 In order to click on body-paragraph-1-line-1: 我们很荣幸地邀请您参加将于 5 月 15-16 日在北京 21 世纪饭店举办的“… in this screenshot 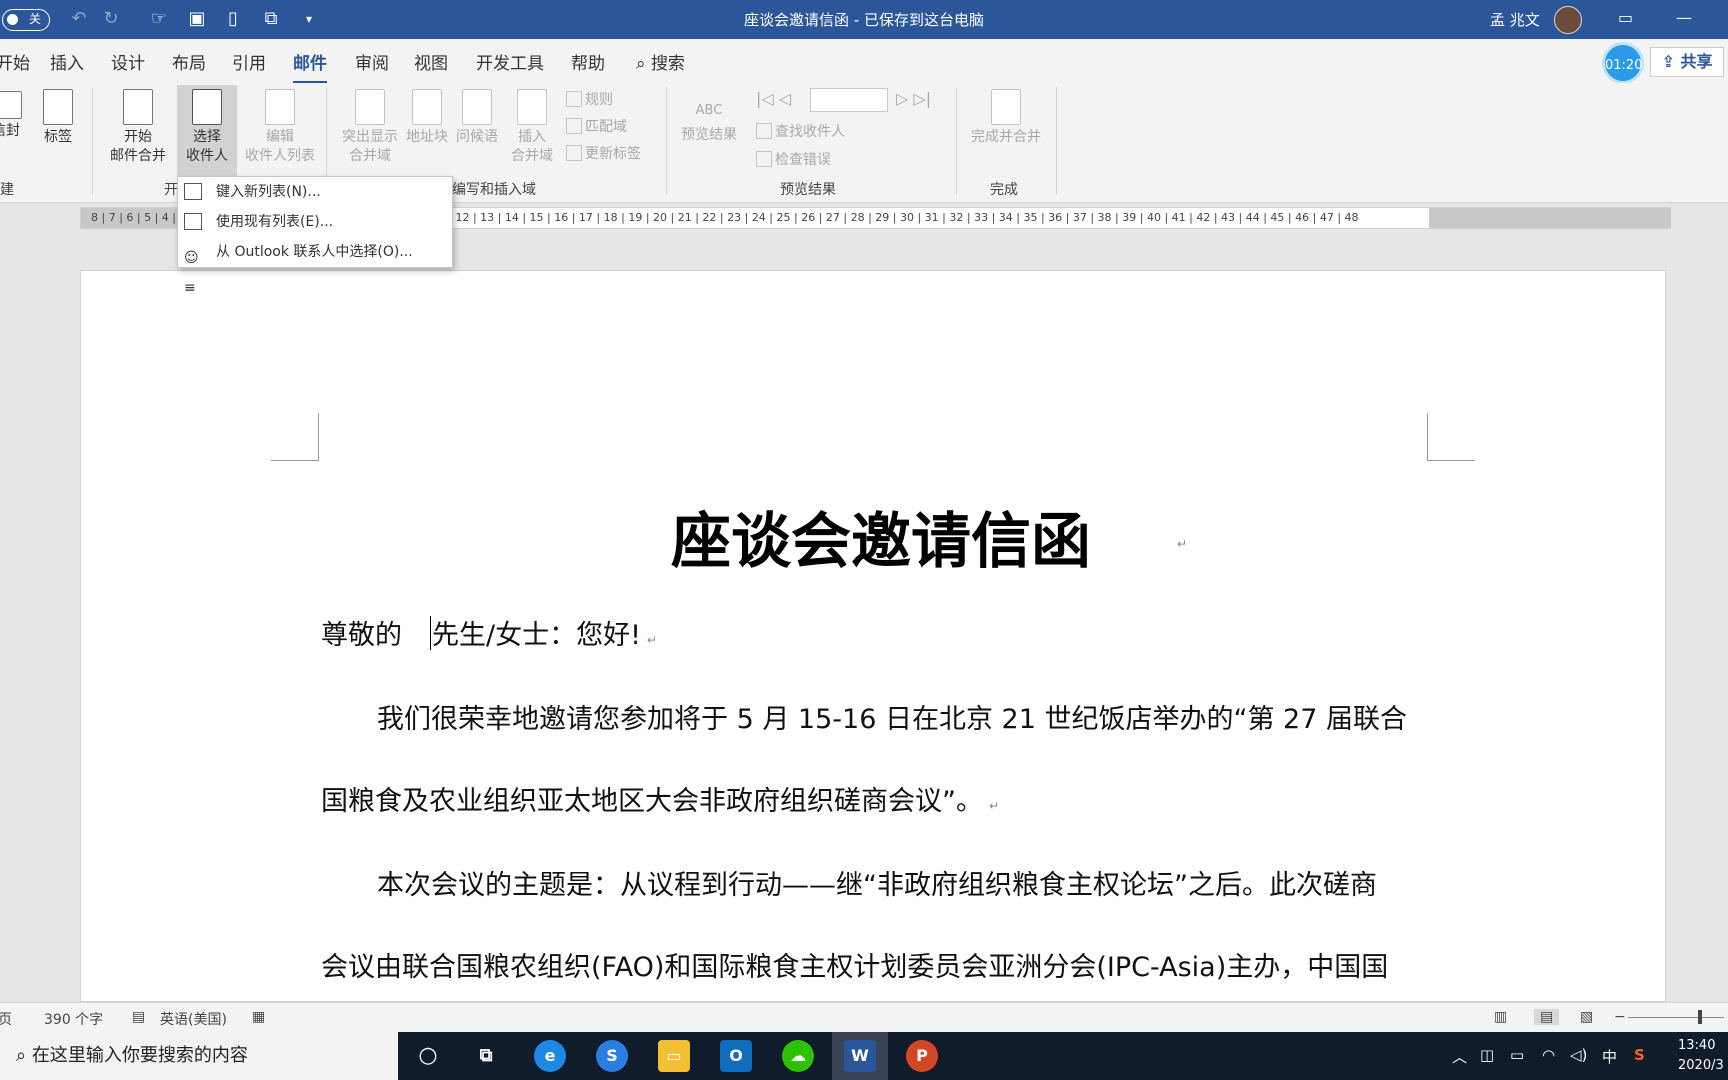, I will do `click(892, 716)`.